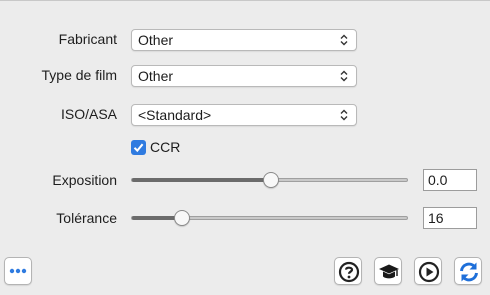  I want to click on more-options-button, so click(18, 271).